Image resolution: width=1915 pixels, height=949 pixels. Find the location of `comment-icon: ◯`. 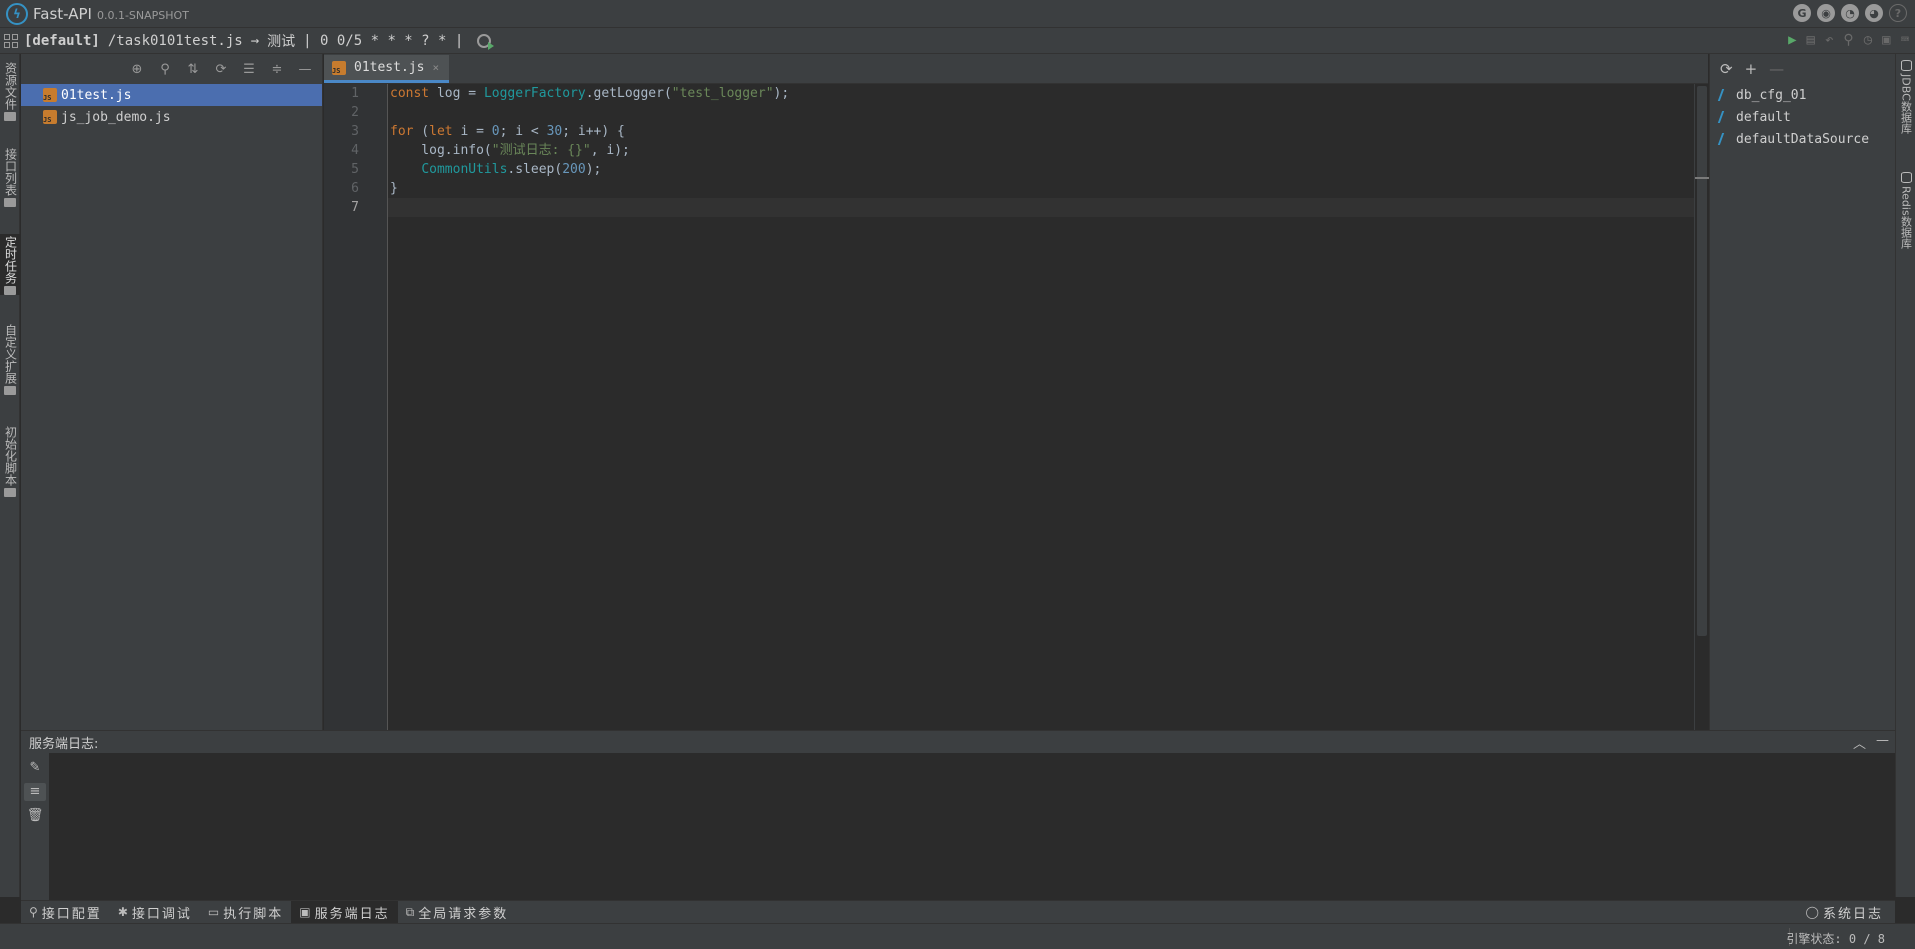

comment-icon: ◯ is located at coordinates (1812, 912).